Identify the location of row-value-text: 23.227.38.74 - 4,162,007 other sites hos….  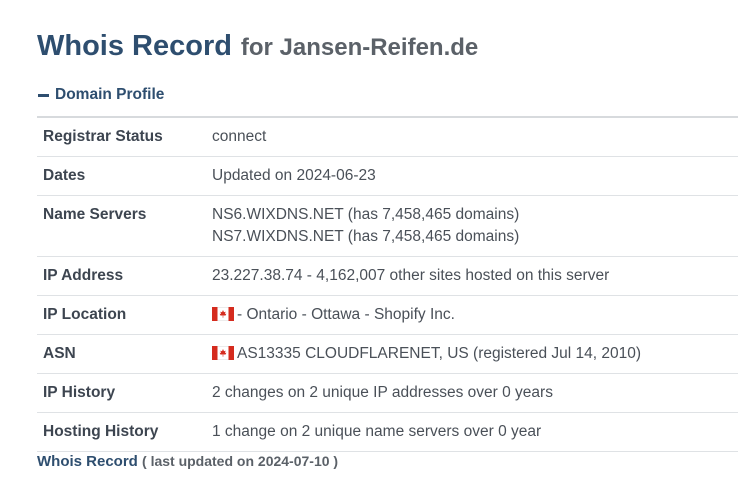
(411, 275).